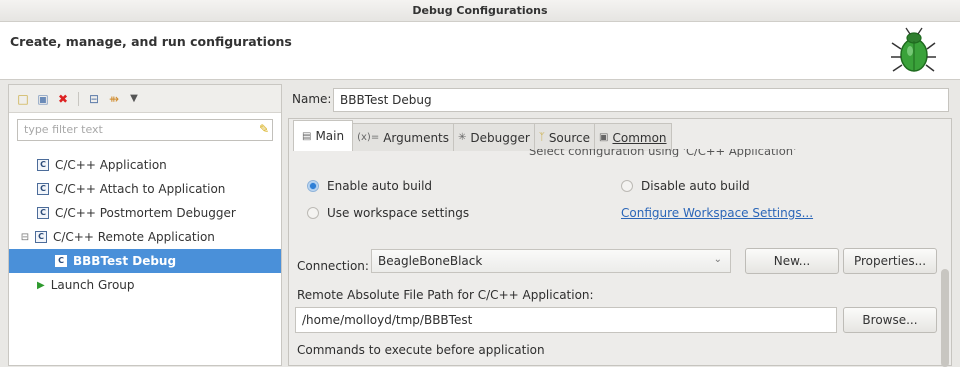 Image resolution: width=960 pixels, height=367 pixels. What do you see at coordinates (78, 98) in the screenshot?
I see `toolbar-separator` at bounding box center [78, 98].